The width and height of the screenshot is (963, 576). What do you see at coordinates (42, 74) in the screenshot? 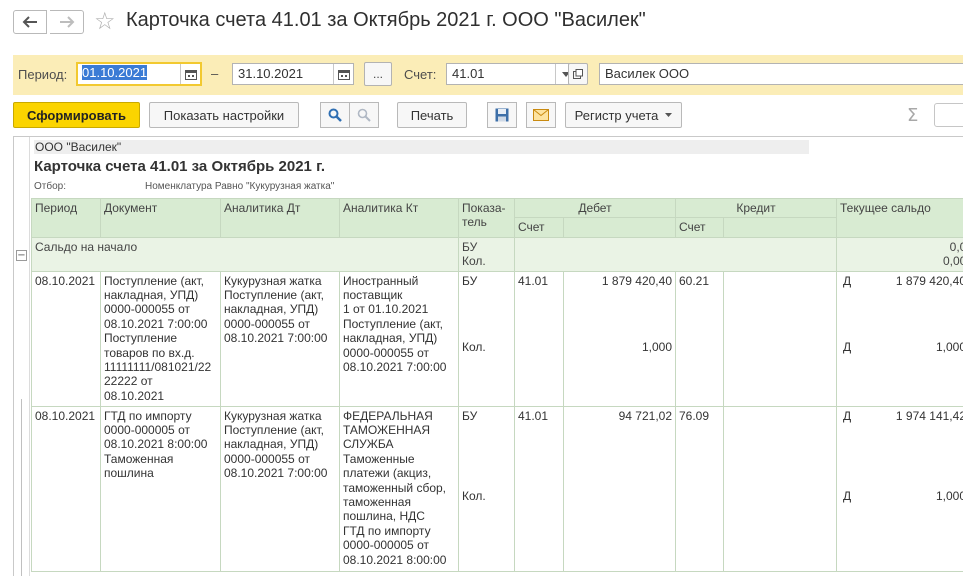
I see `period-label: Период:` at bounding box center [42, 74].